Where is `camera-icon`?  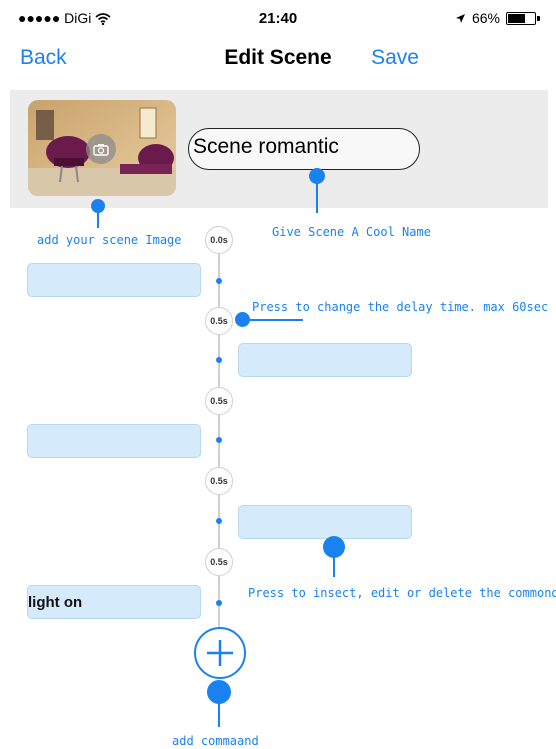
camera-icon is located at coordinates (101, 149).